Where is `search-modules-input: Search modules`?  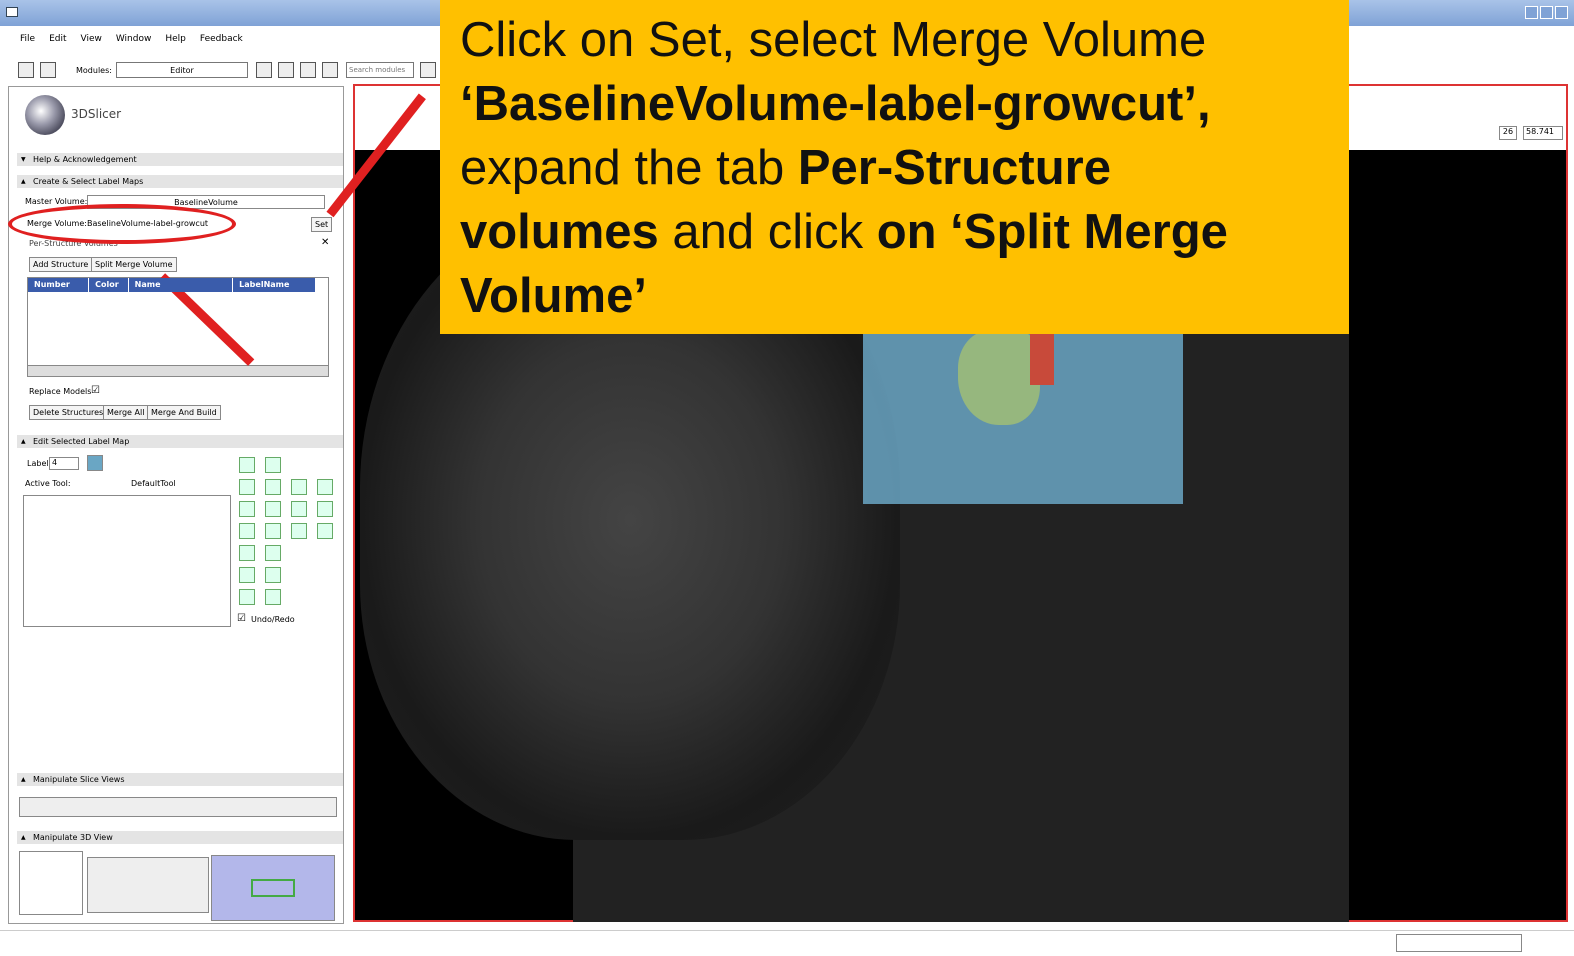 search-modules-input: Search modules is located at coordinates (380, 70).